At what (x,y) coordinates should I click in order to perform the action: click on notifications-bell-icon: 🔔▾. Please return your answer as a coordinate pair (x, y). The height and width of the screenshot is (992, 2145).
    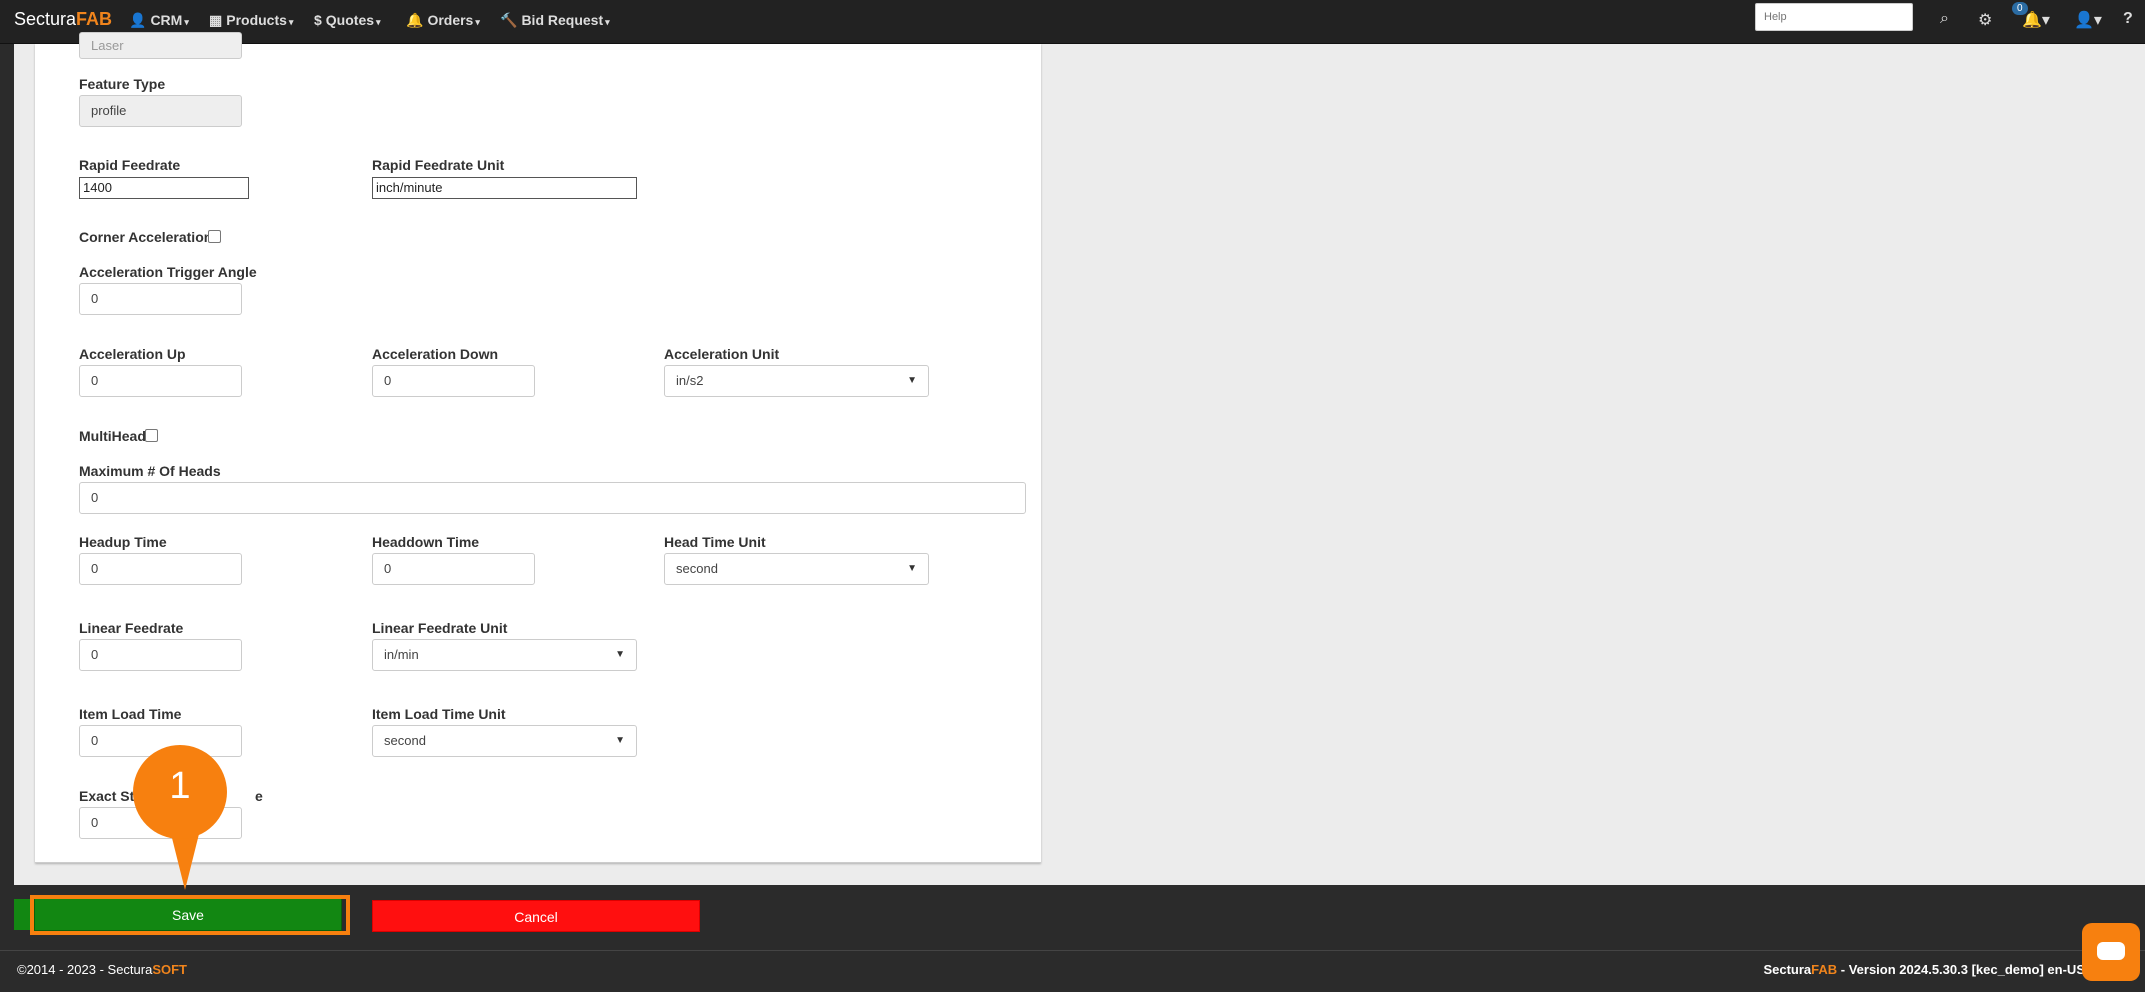
    Looking at the image, I should click on (2036, 20).